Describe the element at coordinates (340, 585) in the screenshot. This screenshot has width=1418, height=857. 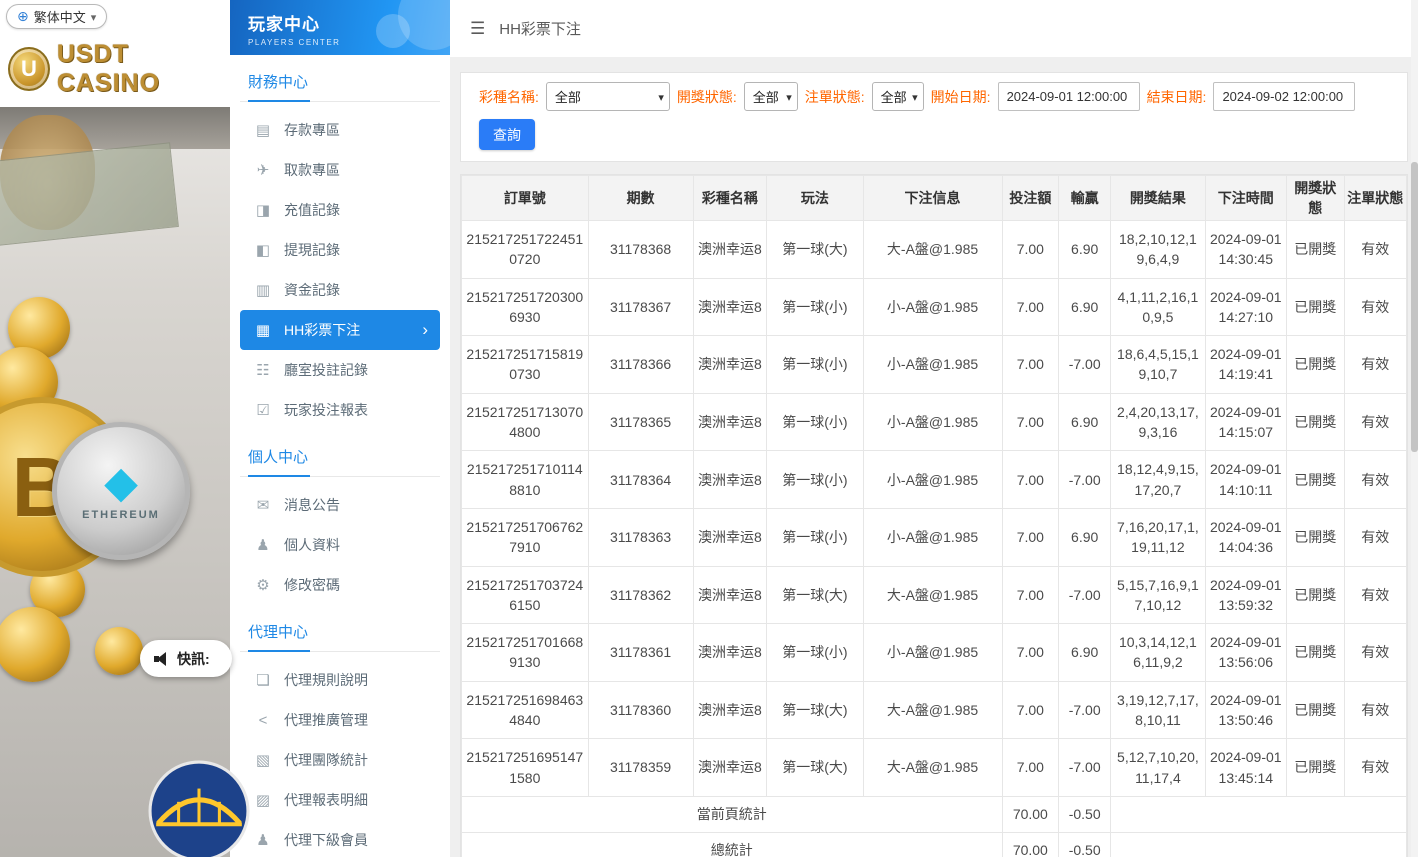
I see `sidebar-item-change-password: ⚙ 修改密碼` at that location.